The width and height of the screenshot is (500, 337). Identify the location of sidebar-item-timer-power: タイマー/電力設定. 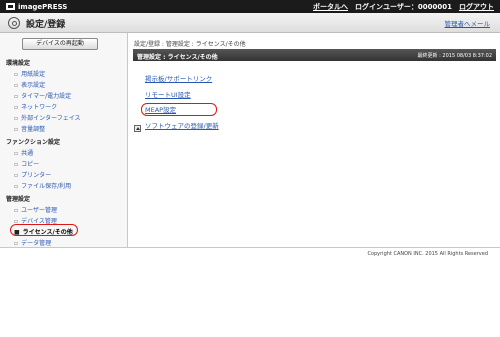
(42, 95).